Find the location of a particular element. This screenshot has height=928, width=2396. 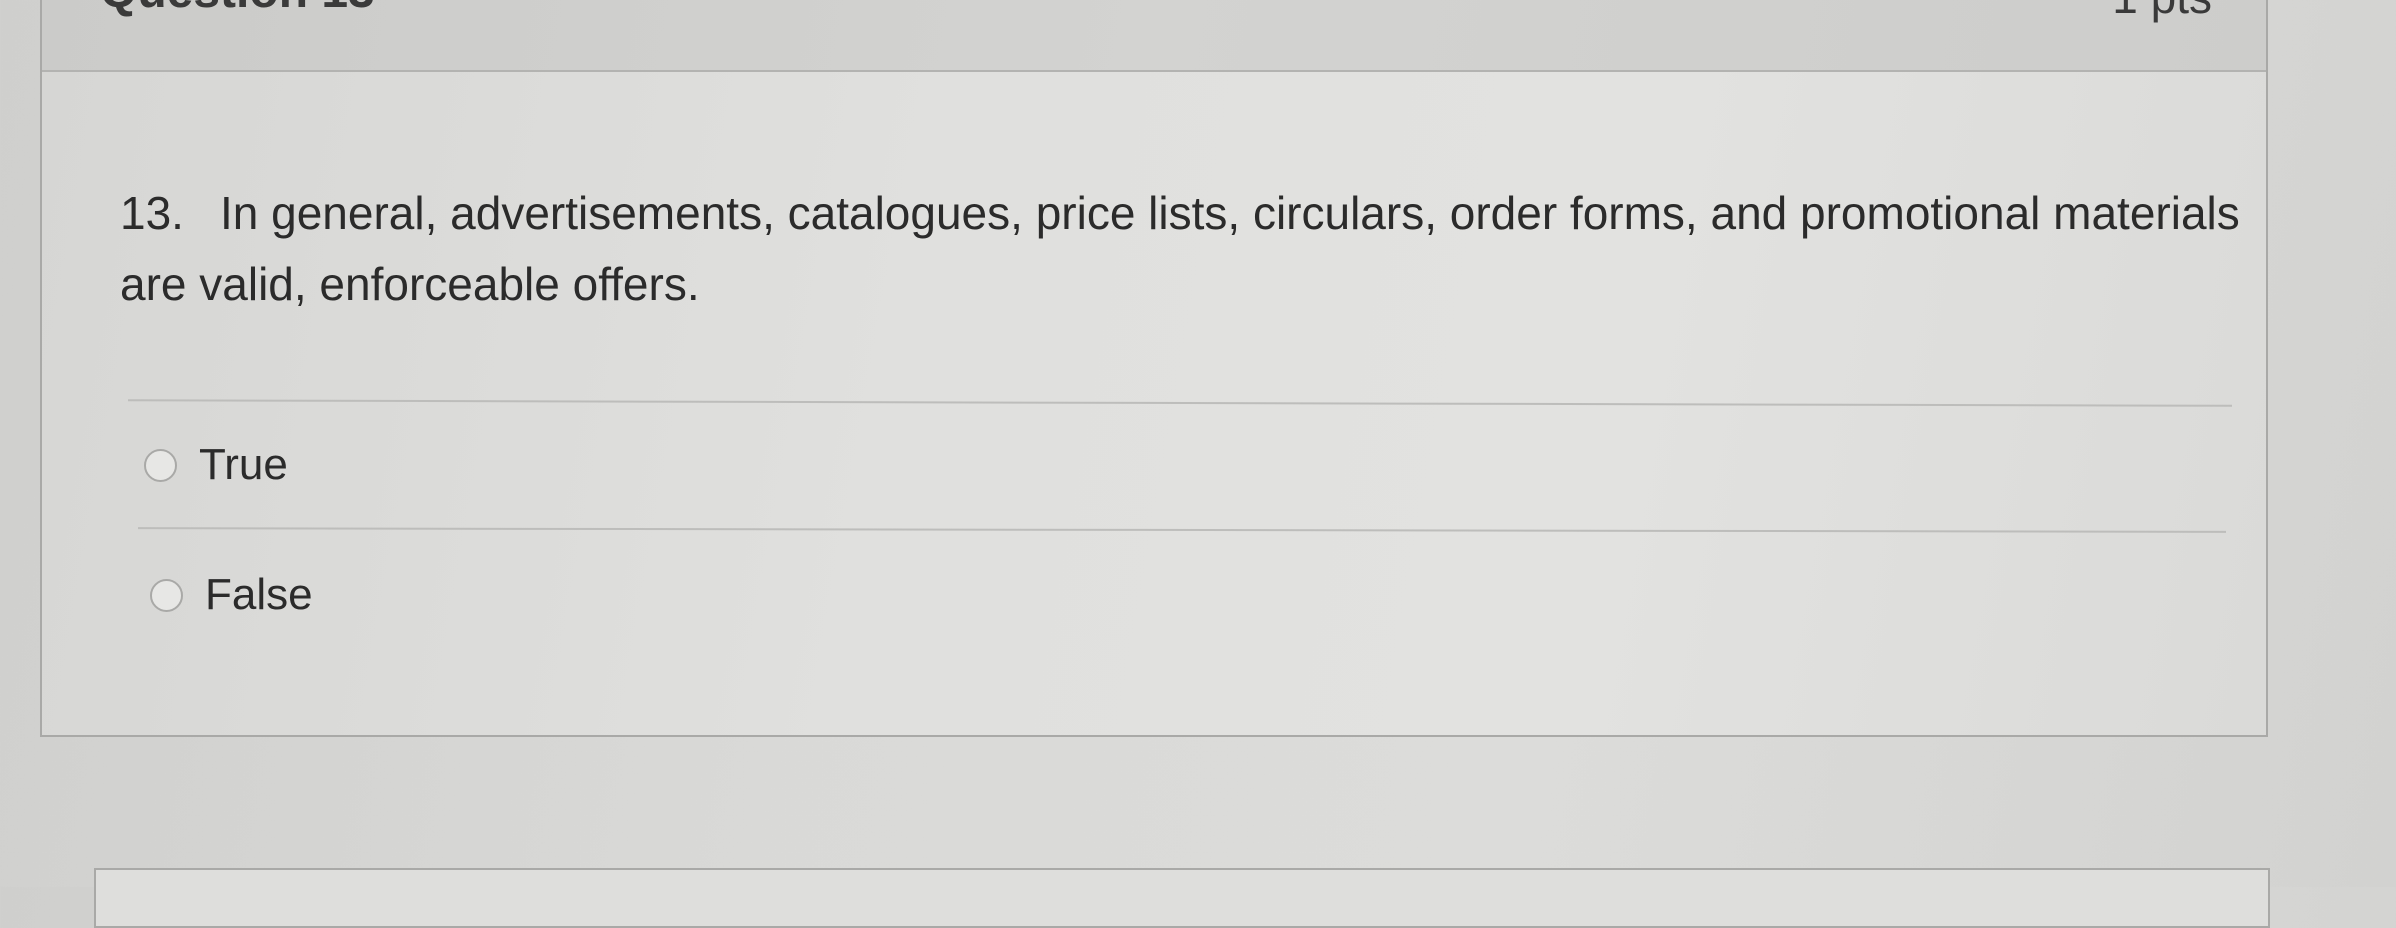

answer-option-true: True is located at coordinates (216, 465).